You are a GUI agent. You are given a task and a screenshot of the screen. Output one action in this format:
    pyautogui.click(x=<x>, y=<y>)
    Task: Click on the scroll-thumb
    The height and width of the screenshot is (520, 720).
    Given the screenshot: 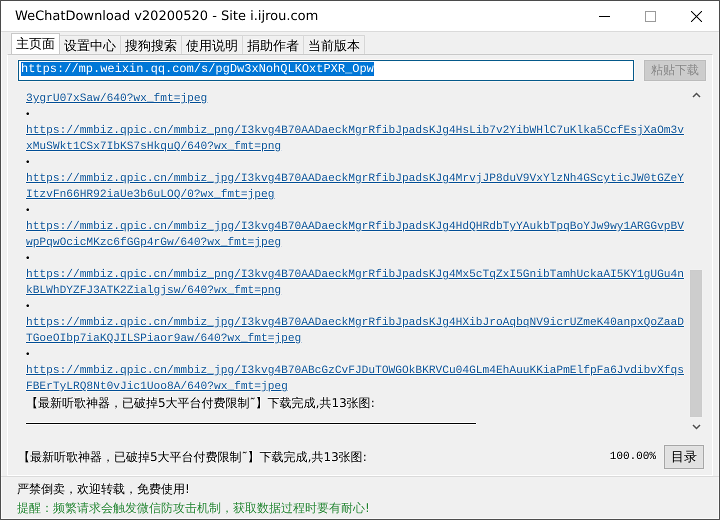 What is the action you would take?
    pyautogui.click(x=696, y=343)
    